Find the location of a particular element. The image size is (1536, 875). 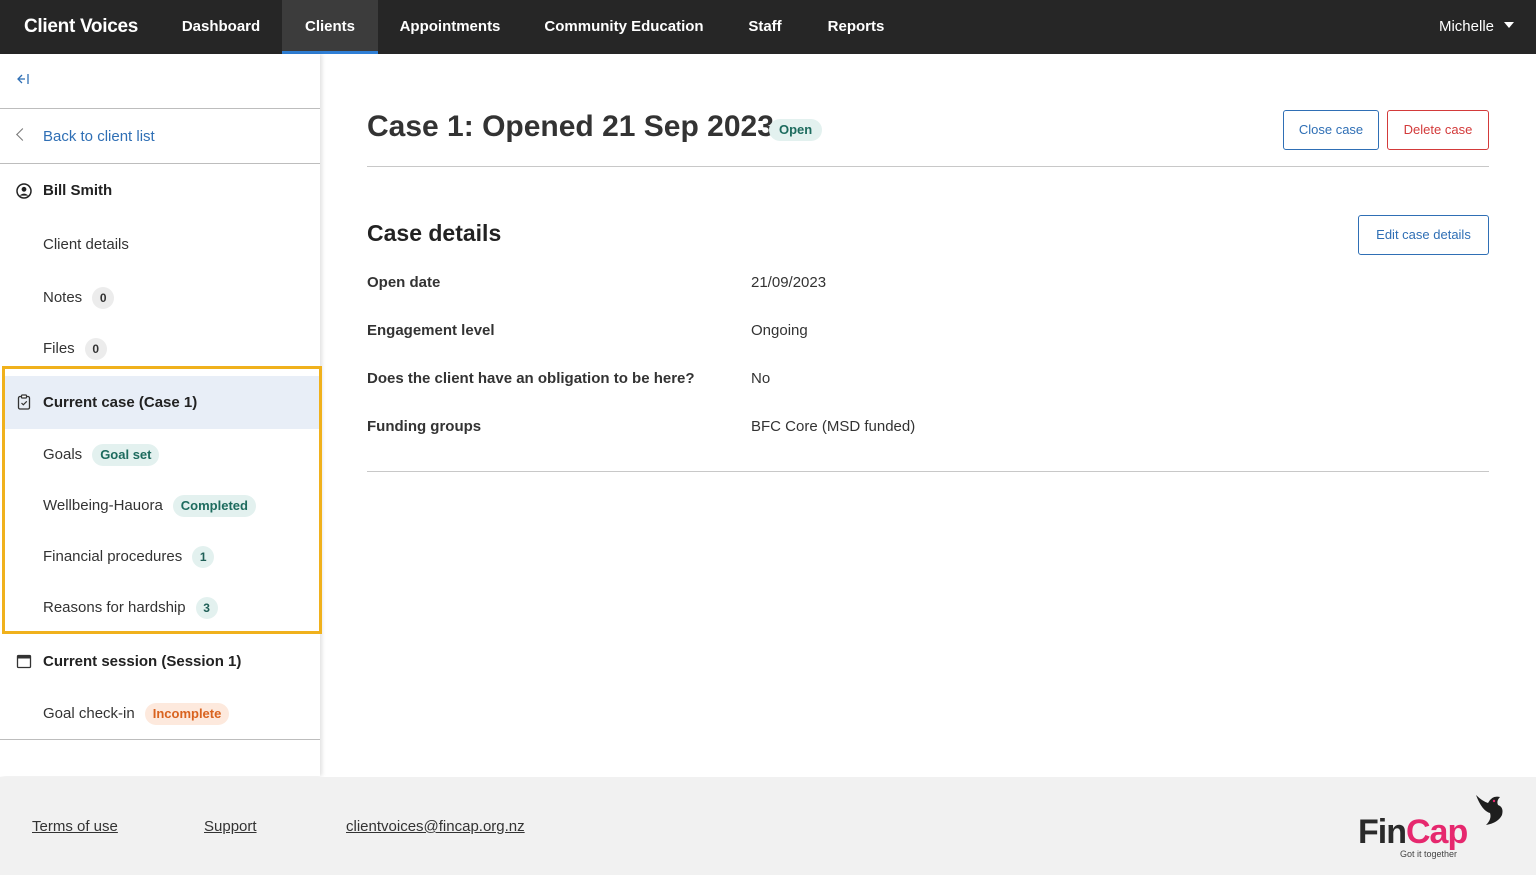

nav-clients: Clients is located at coordinates (330, 27).